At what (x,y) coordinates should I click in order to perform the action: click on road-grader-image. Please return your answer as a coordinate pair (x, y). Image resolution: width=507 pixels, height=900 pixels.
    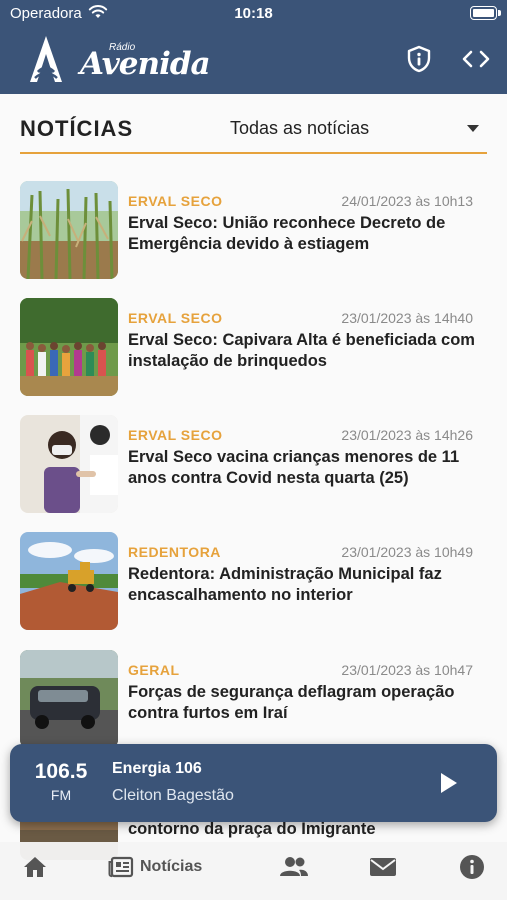
    Looking at the image, I should click on (69, 581).